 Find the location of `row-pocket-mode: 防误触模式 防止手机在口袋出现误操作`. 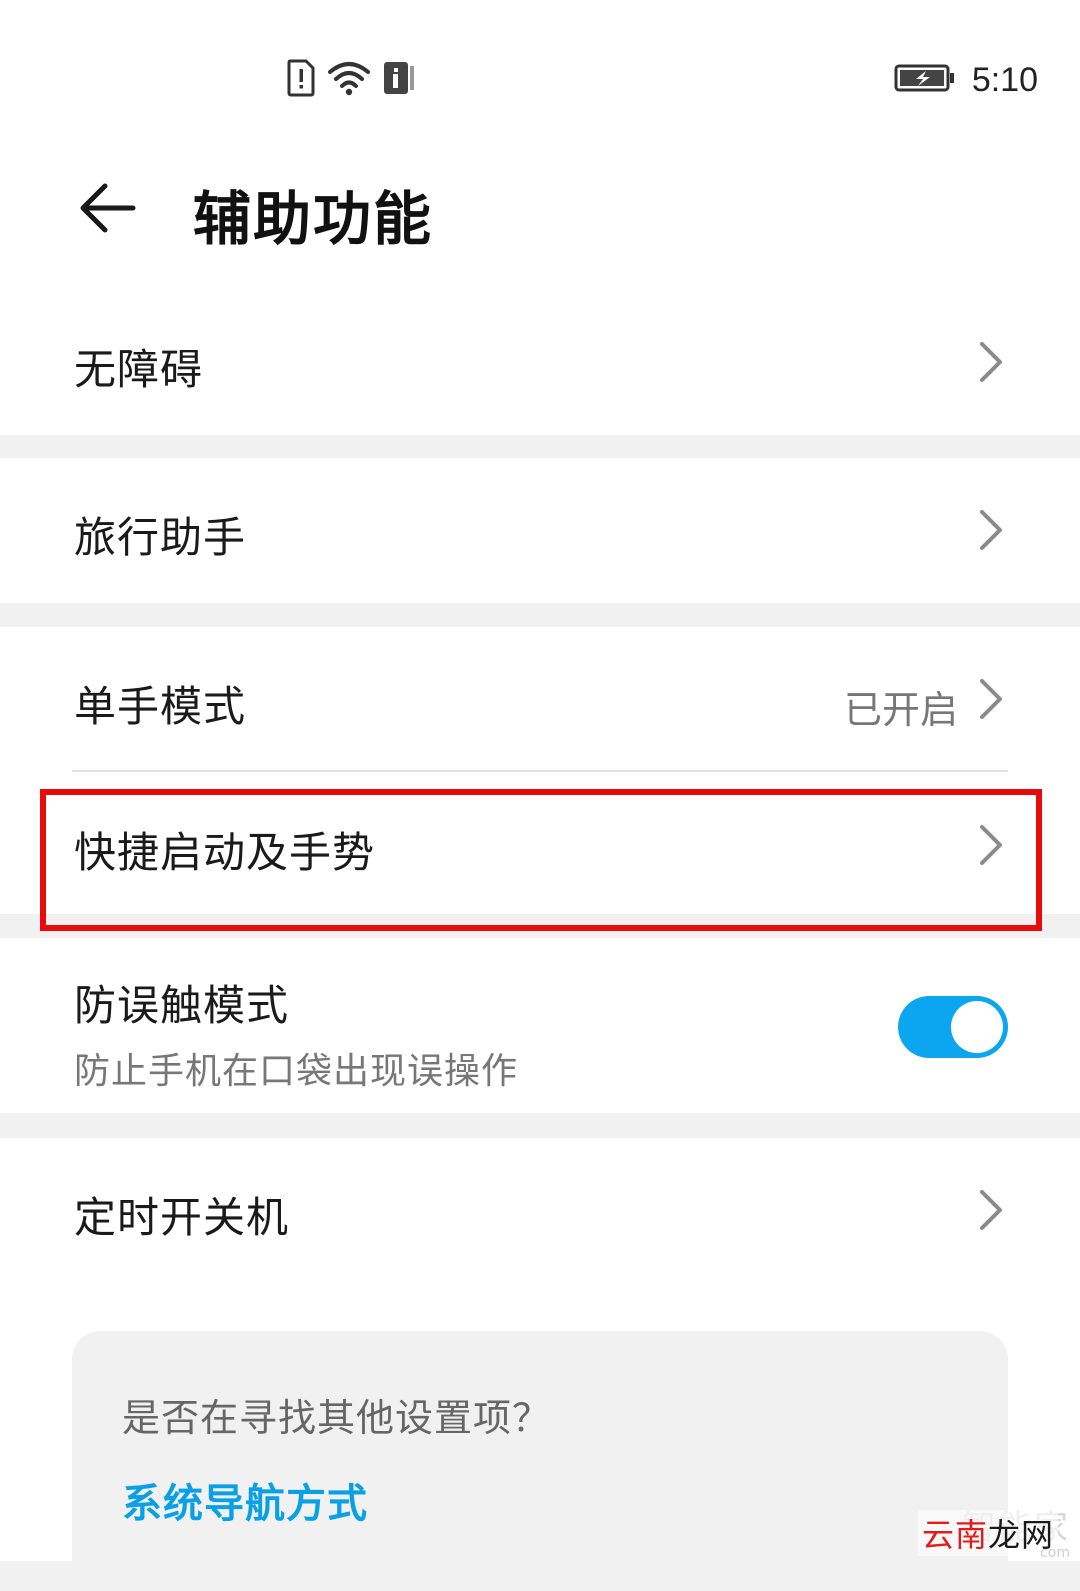

row-pocket-mode: 防误触模式 防止手机在口袋出现误操作 is located at coordinates (540, 1025).